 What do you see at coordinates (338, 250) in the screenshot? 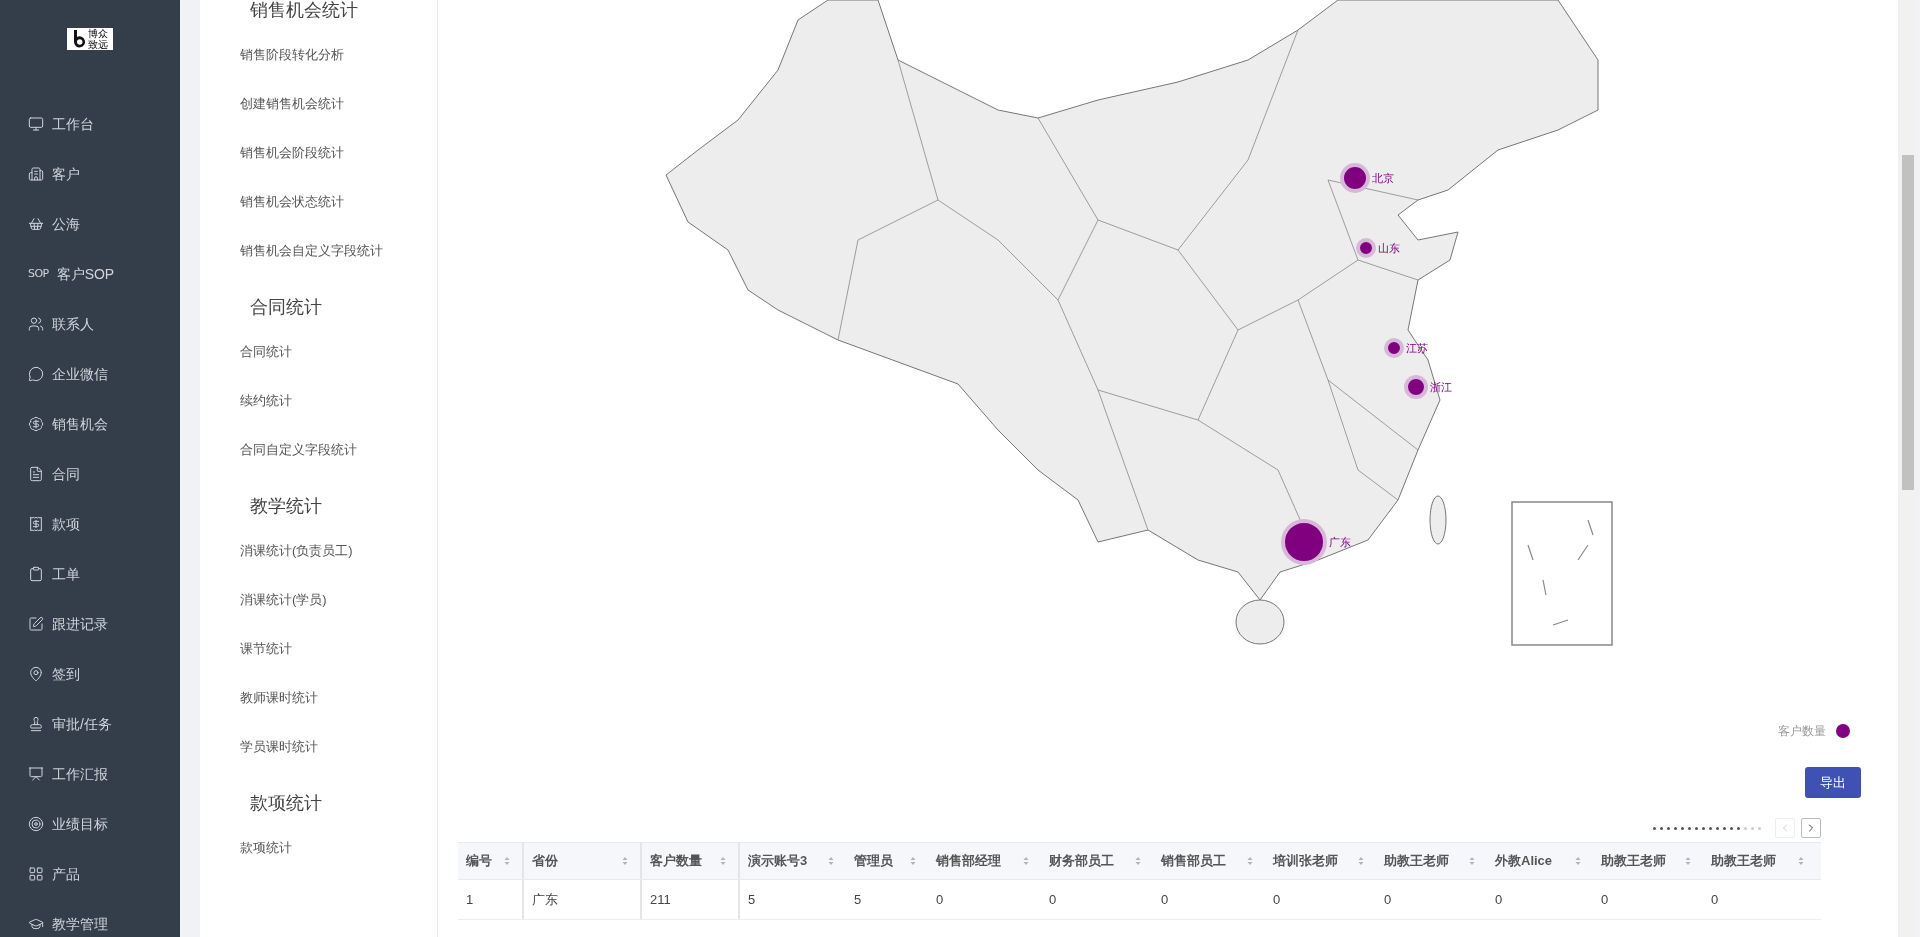
I see `menu-link: 销售机会自定义字段统计` at bounding box center [338, 250].